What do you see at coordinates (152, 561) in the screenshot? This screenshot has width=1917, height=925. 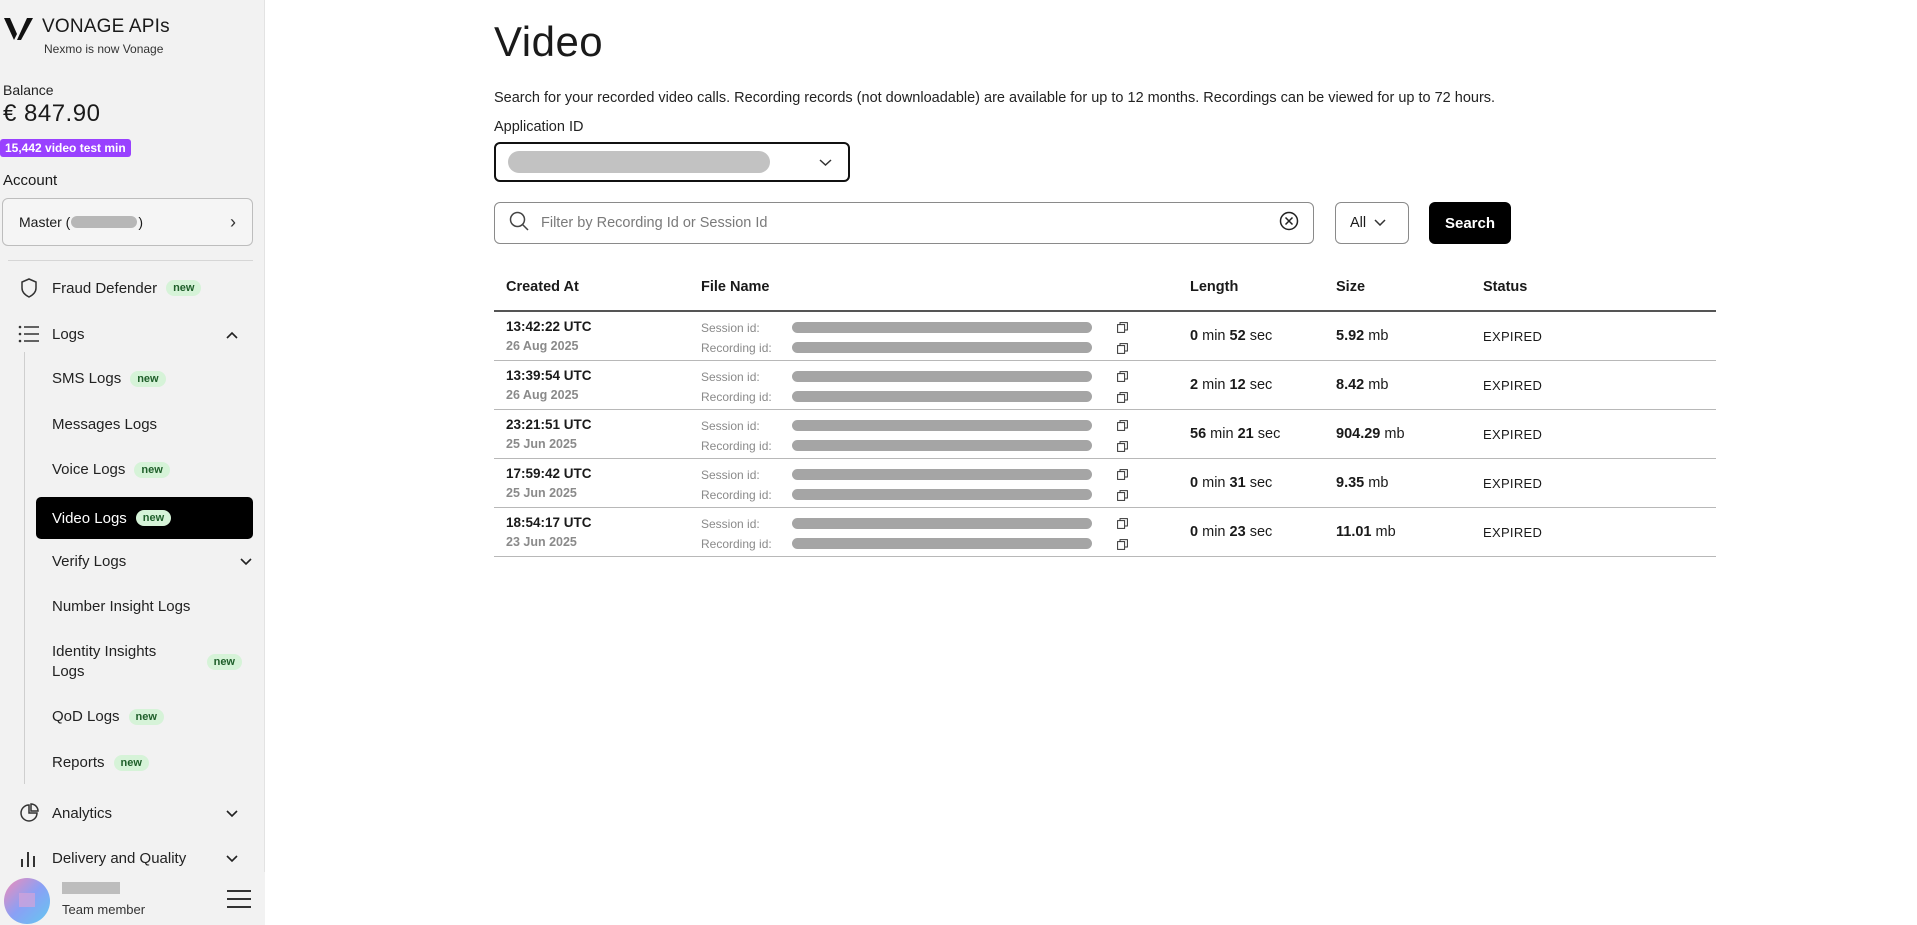 I see `nav-verify-logs: Verify Logs` at bounding box center [152, 561].